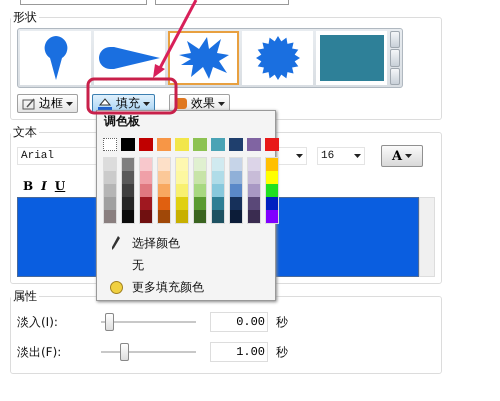 The height and width of the screenshot is (401, 500). I want to click on field-label: 淡入(I):, so click(38, 322).